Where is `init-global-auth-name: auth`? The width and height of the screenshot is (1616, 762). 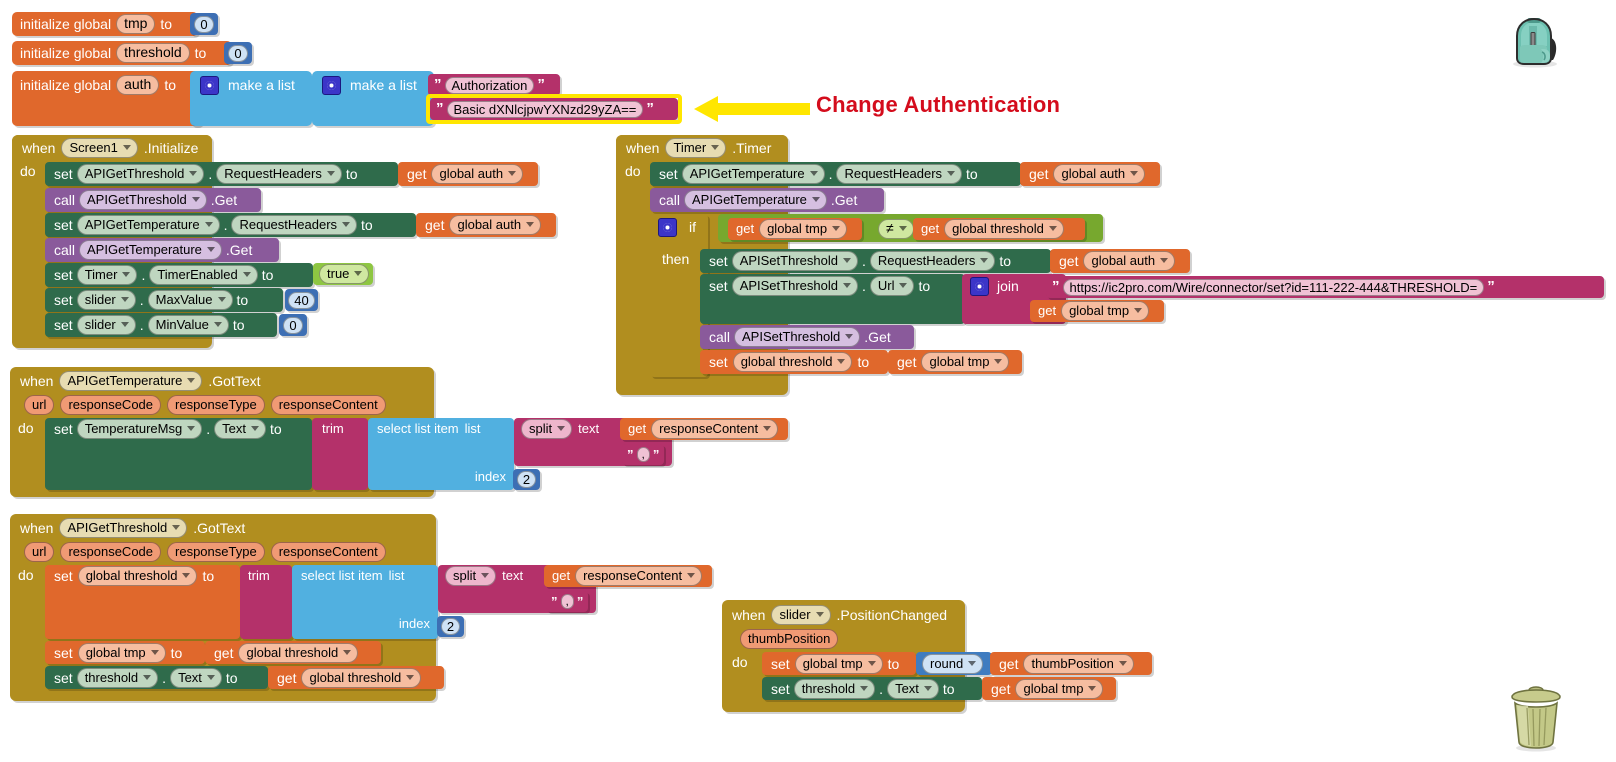 init-global-auth-name: auth is located at coordinates (138, 85).